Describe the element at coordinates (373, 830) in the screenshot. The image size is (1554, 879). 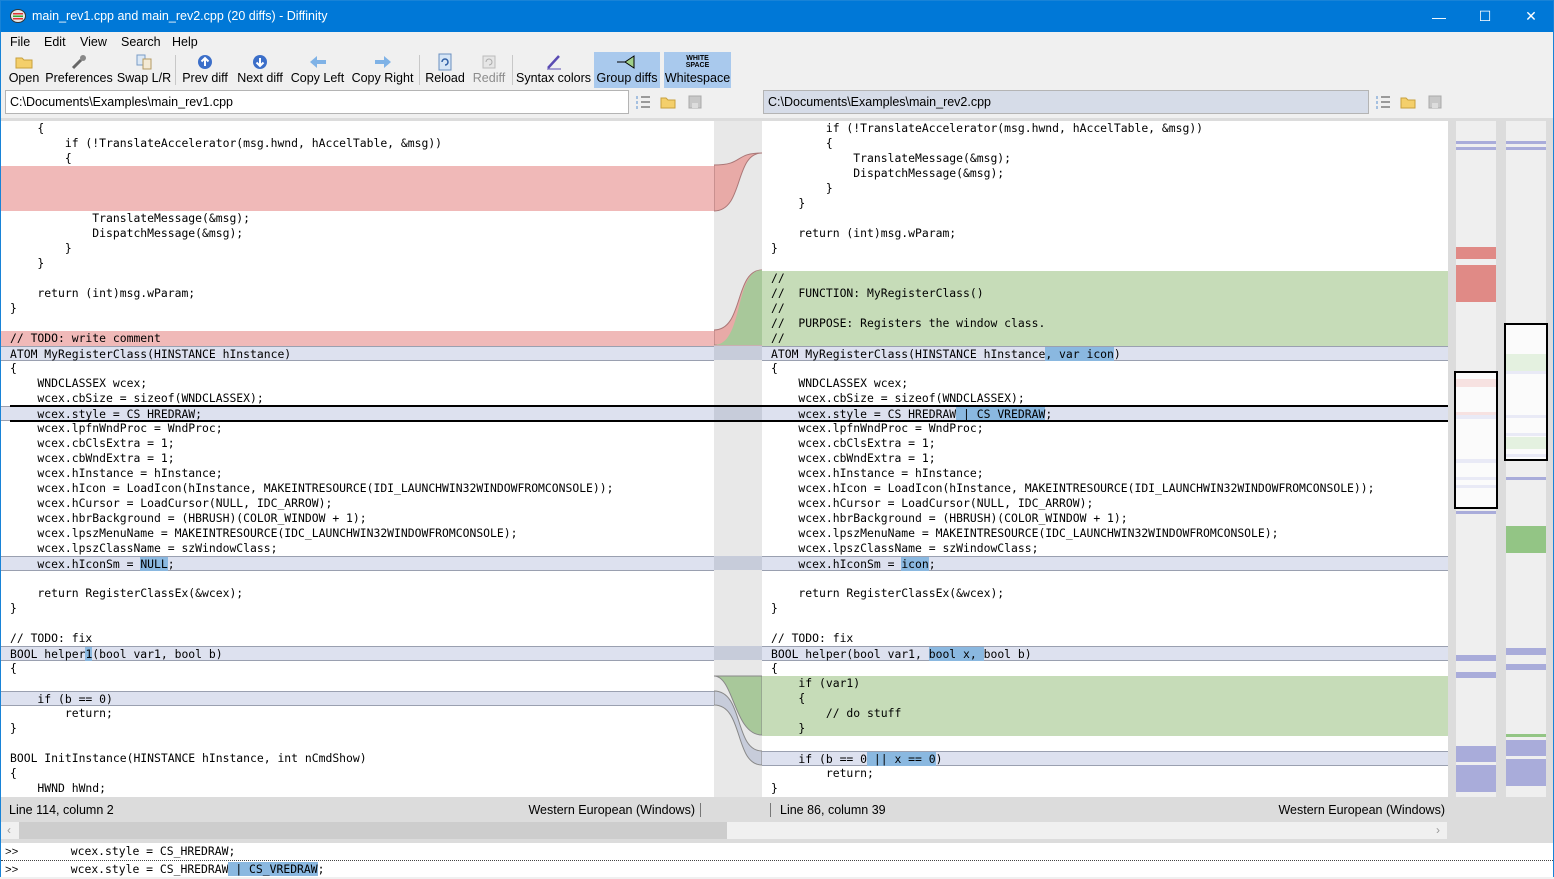
I see `scrollbar-thumb` at that location.